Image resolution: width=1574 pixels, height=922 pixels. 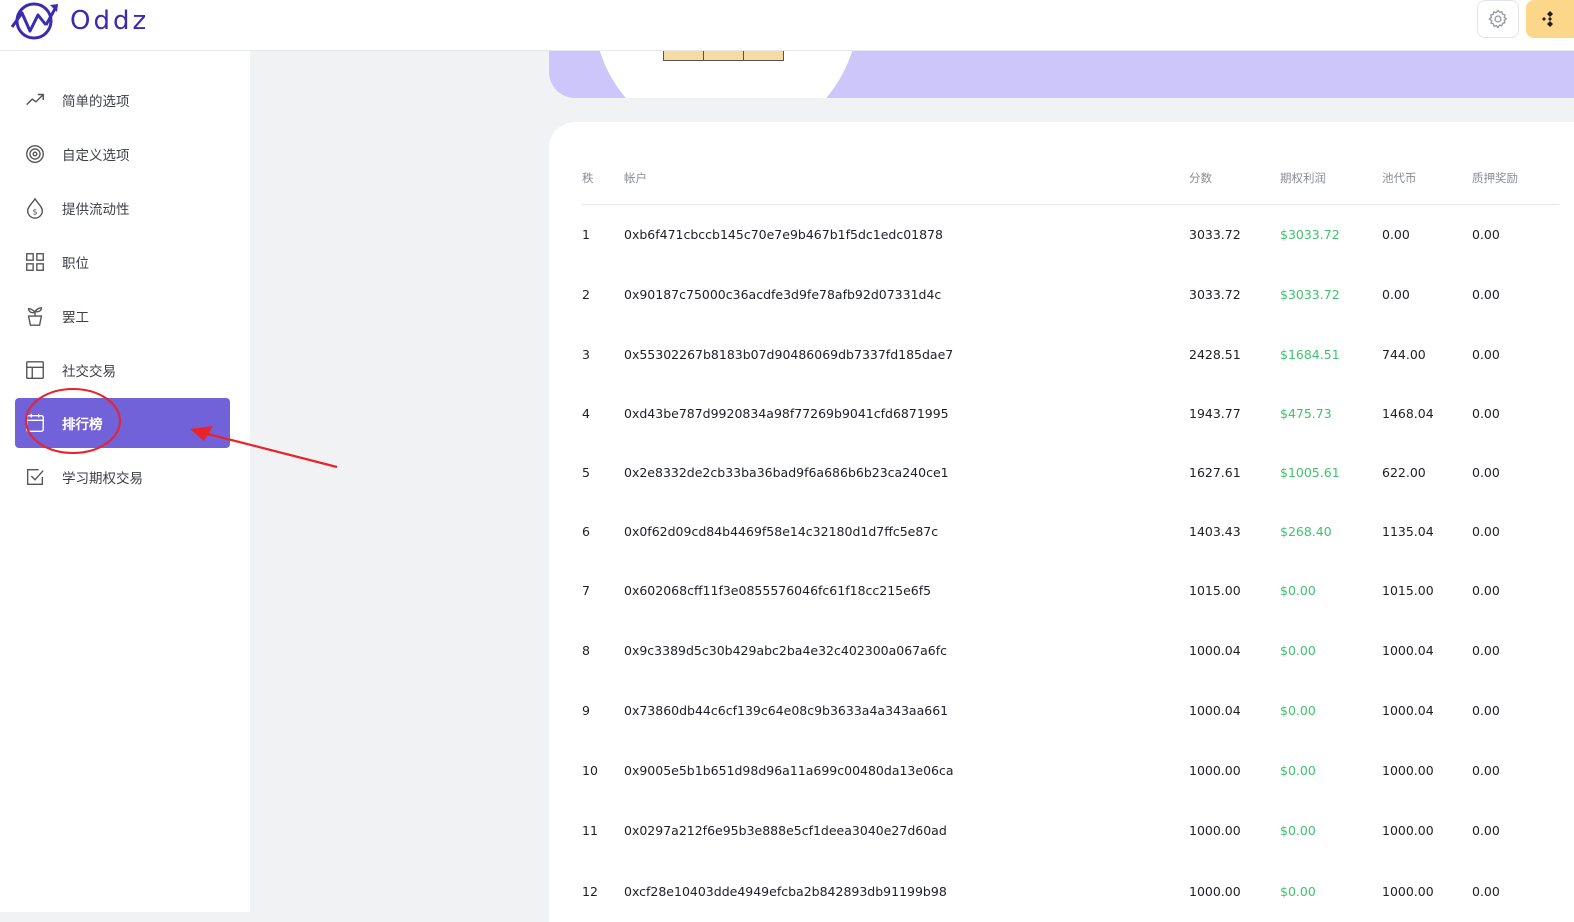 What do you see at coordinates (586, 294) in the screenshot?
I see `cell-rank: 2` at bounding box center [586, 294].